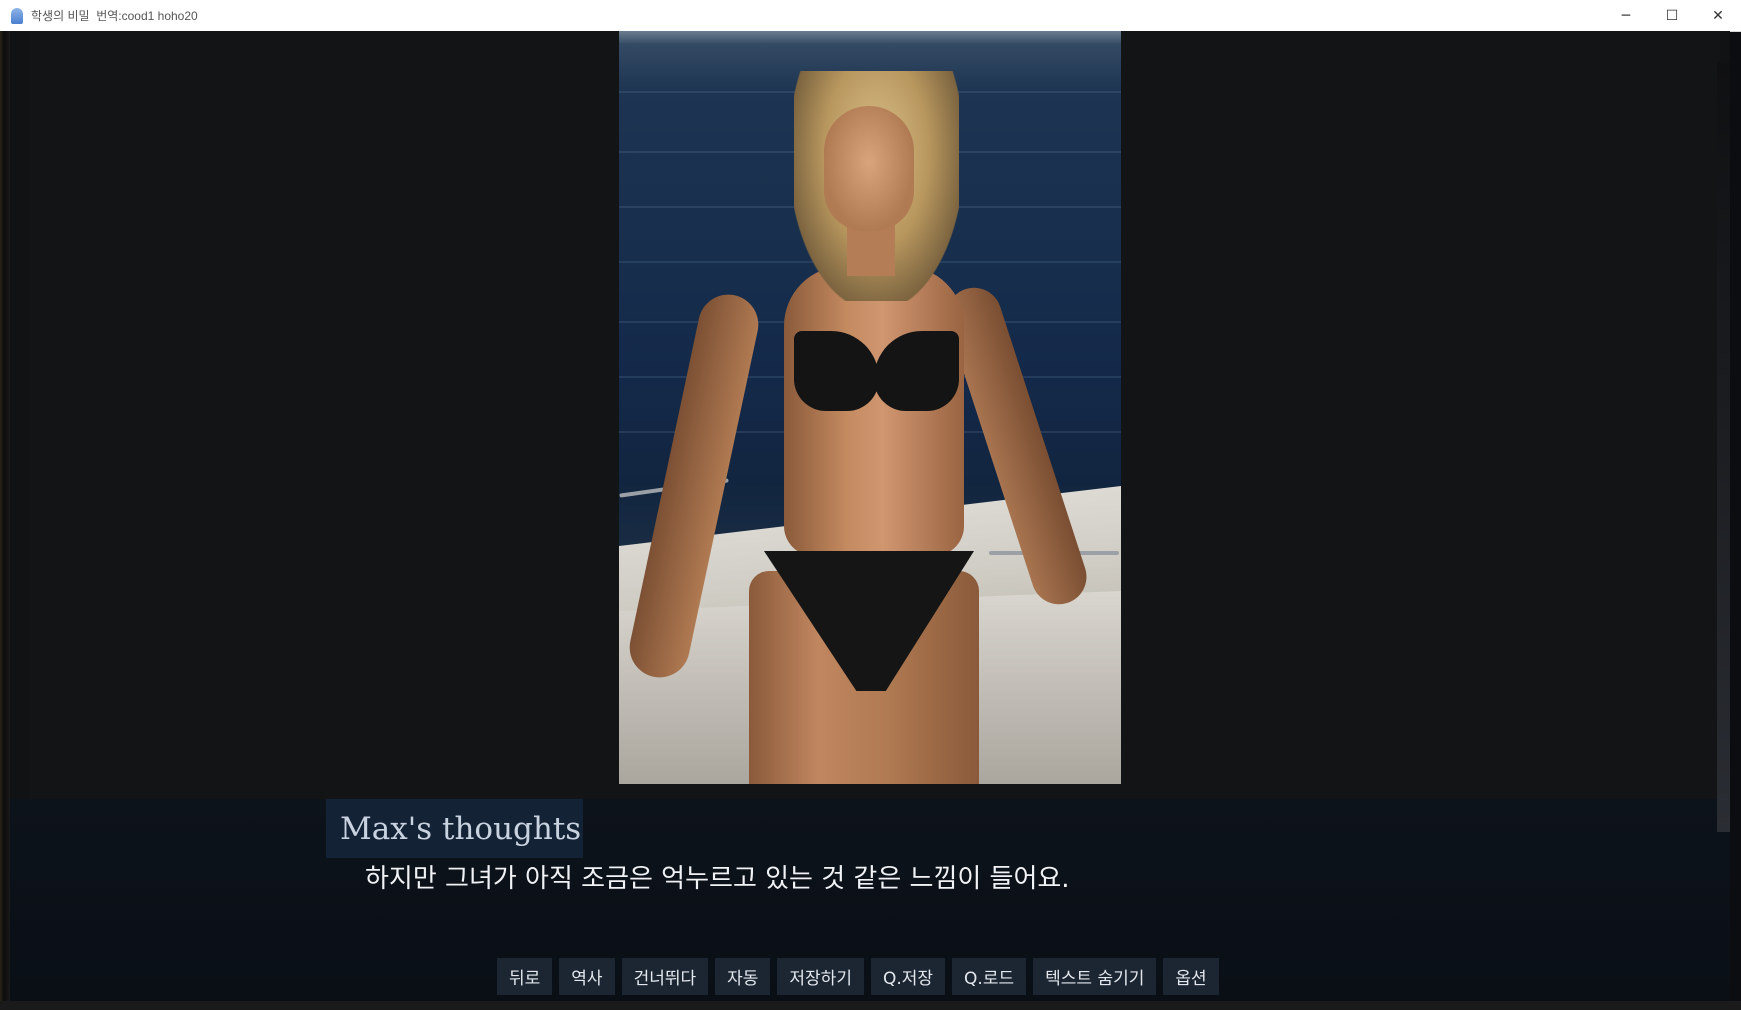  What do you see at coordinates (989, 976) in the screenshot?
I see `quick-load-button: Q.로드` at bounding box center [989, 976].